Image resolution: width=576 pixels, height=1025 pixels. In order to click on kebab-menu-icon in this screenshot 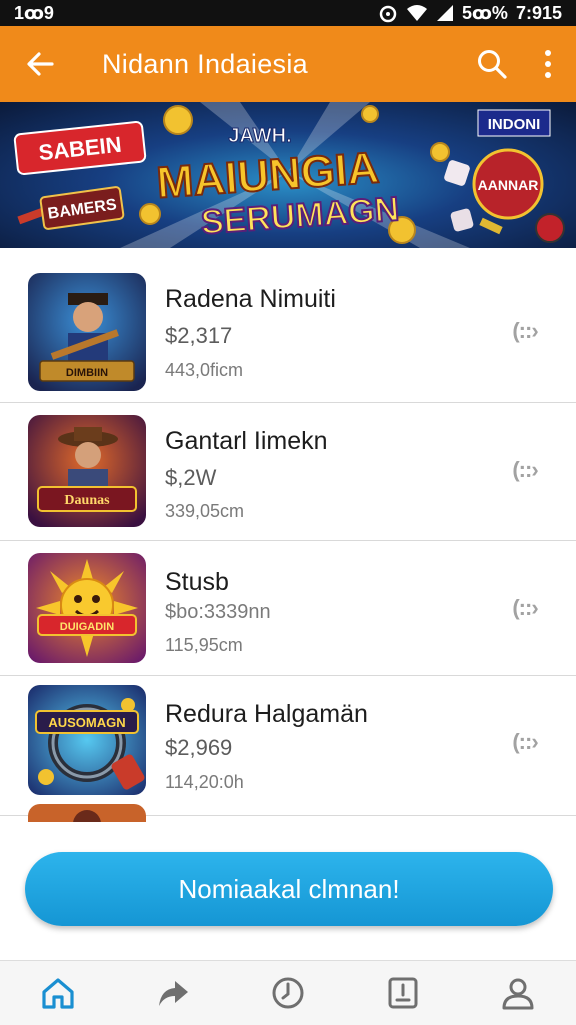, I will do `click(548, 64)`.